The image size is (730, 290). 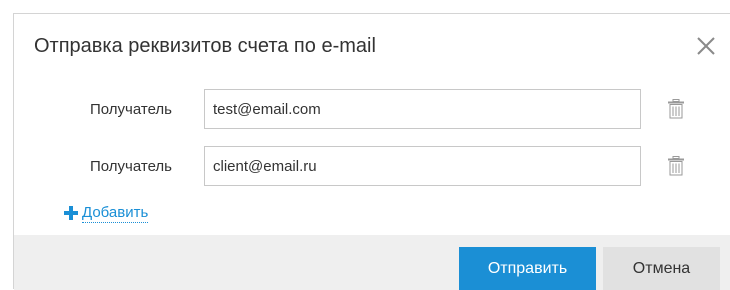 I want to click on add-recipient-link: Добавить, so click(x=106, y=213).